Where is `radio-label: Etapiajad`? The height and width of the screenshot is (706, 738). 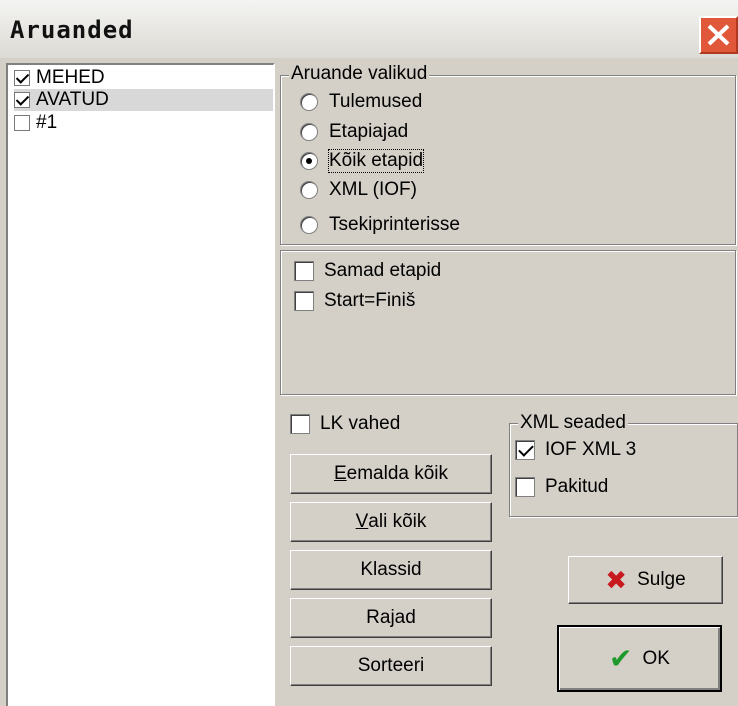 radio-label: Etapiajad is located at coordinates (369, 131).